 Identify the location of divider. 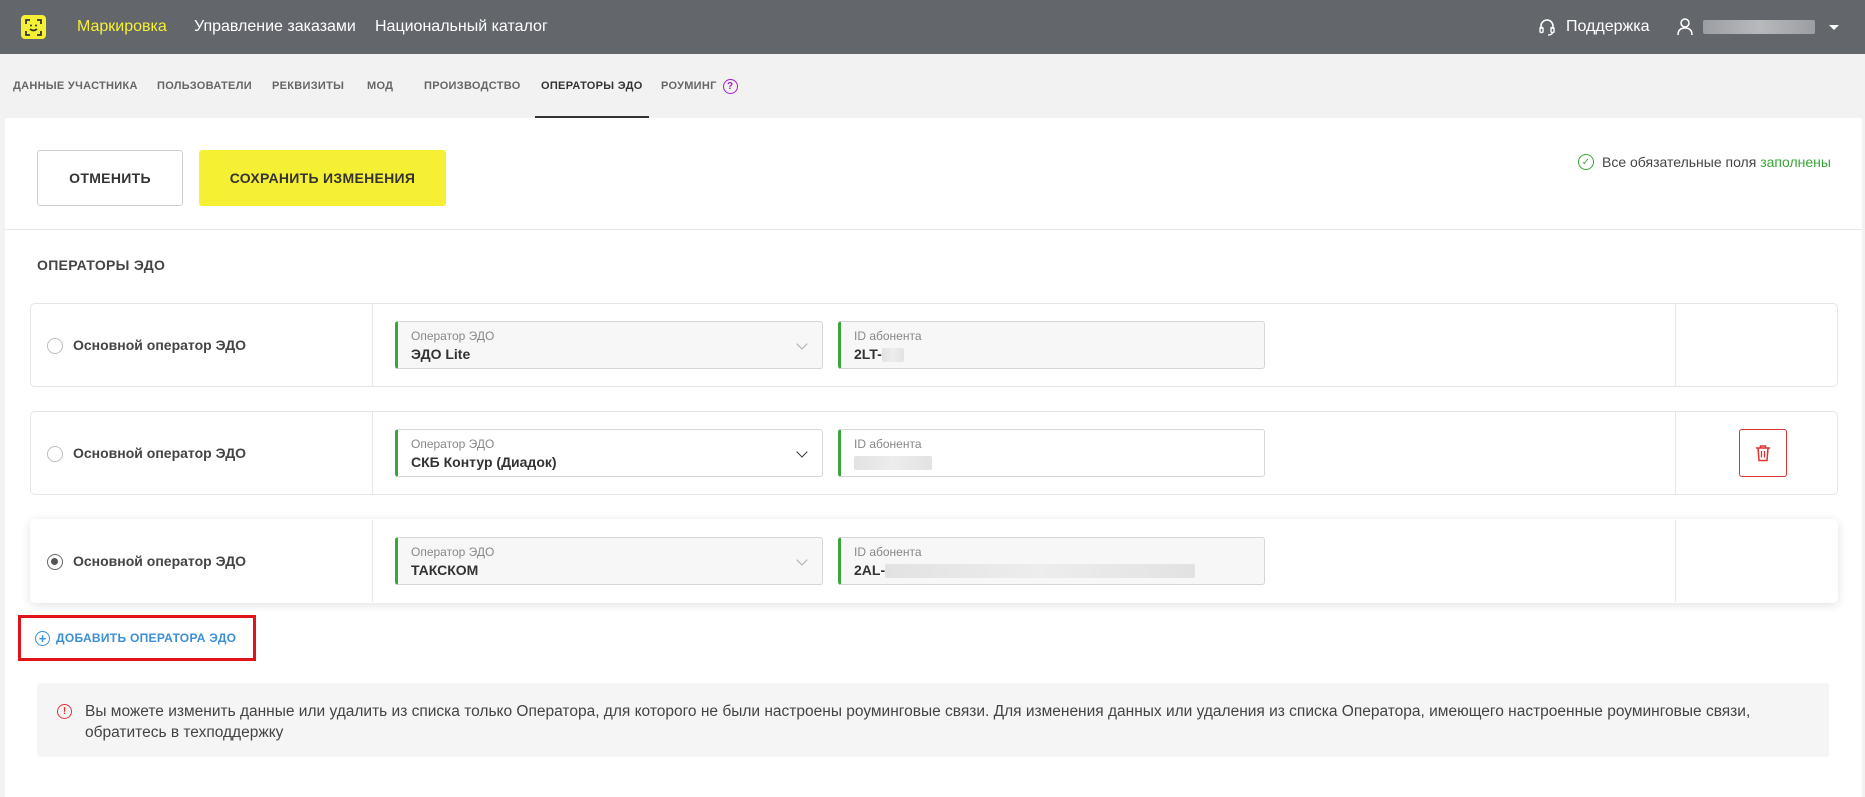
(933, 229).